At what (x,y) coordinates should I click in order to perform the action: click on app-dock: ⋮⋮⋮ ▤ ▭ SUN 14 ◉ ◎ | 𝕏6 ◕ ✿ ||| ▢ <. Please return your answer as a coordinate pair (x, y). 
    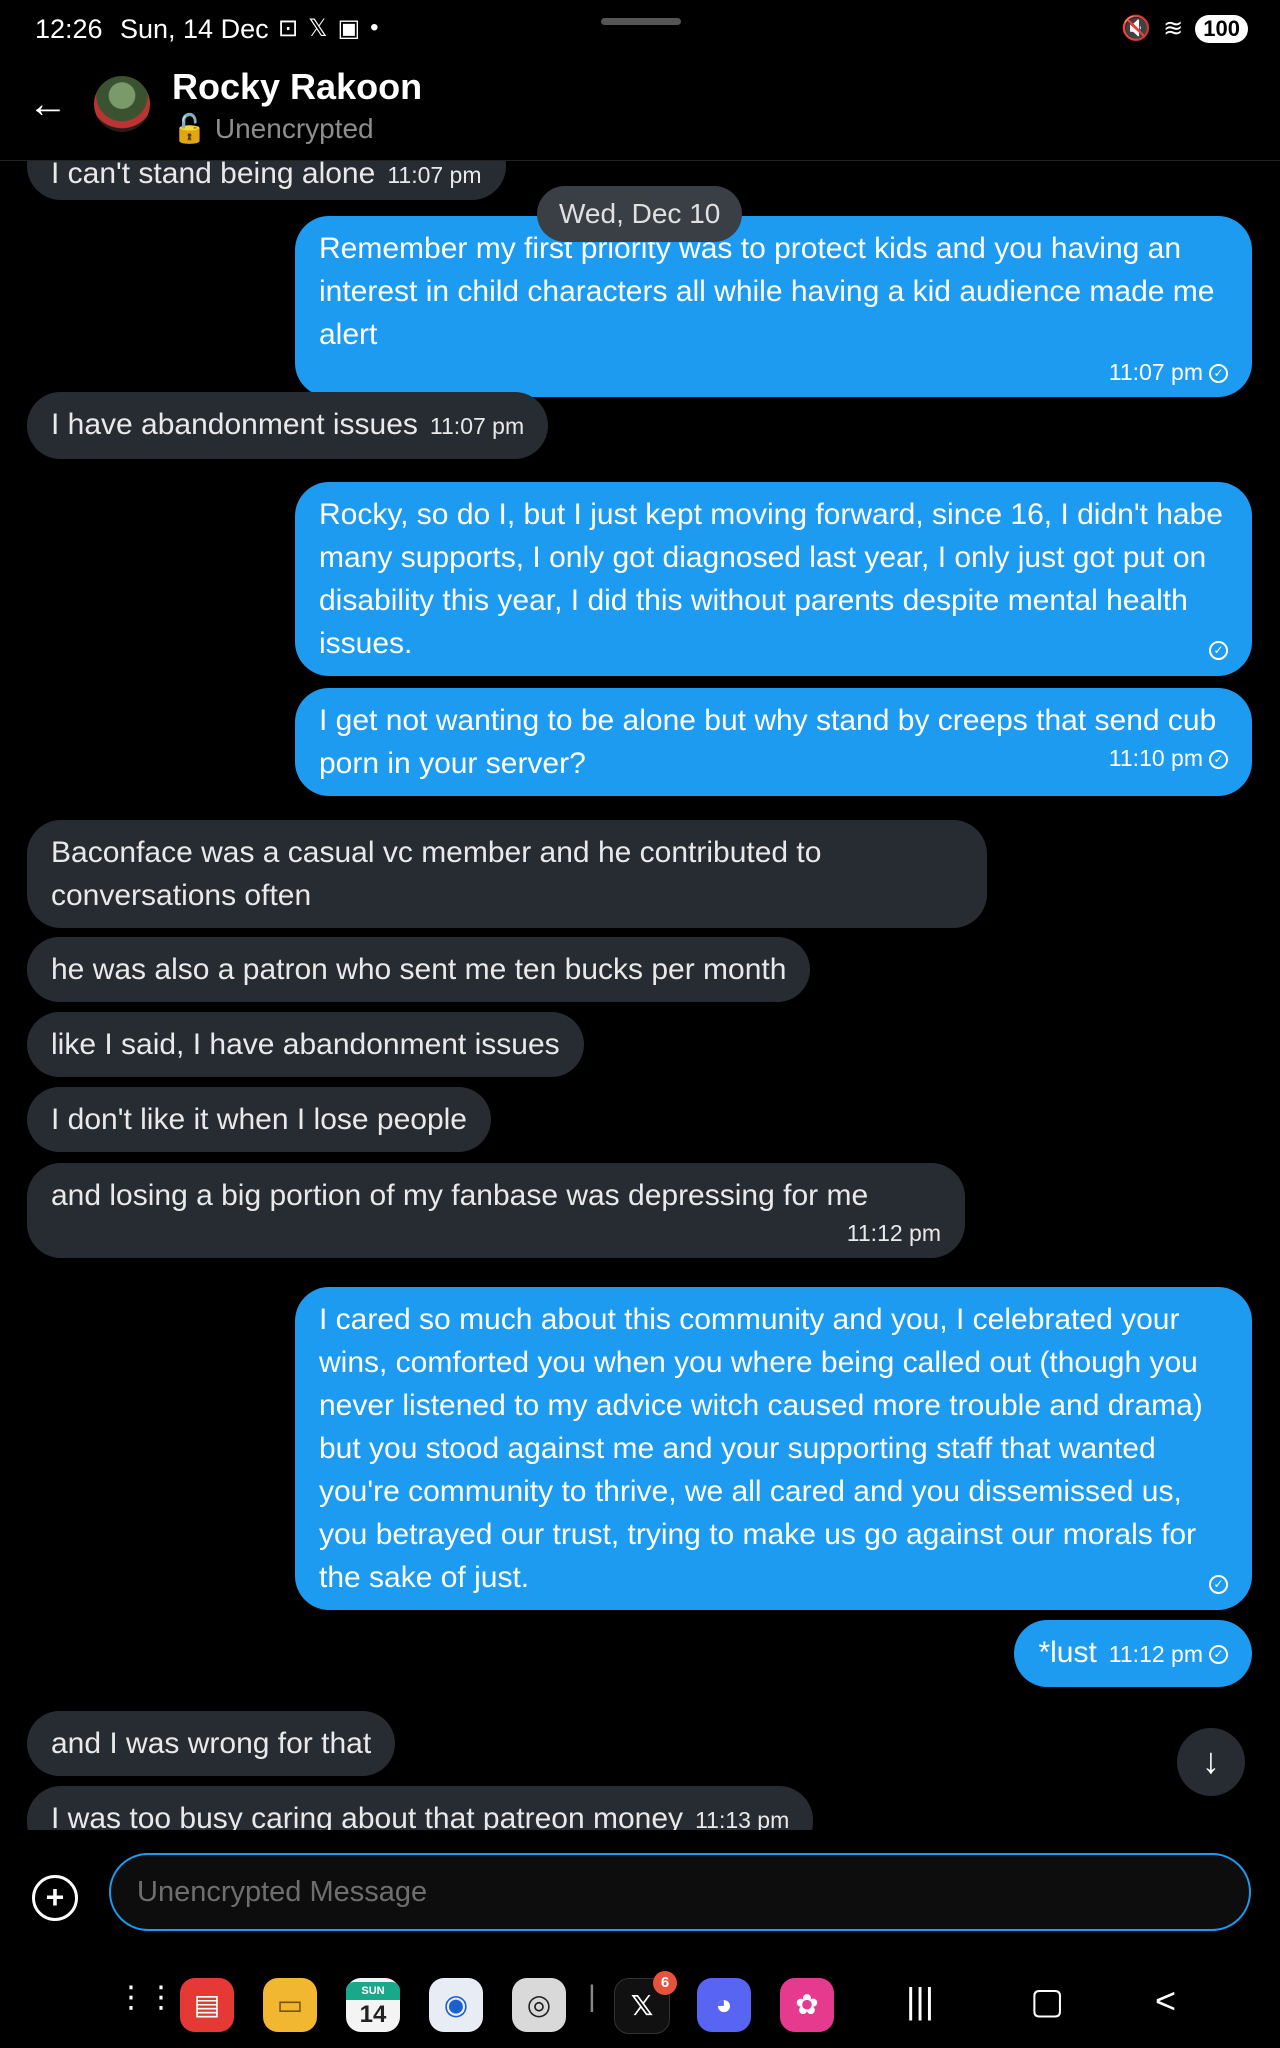
    Looking at the image, I should click on (640, 2004).